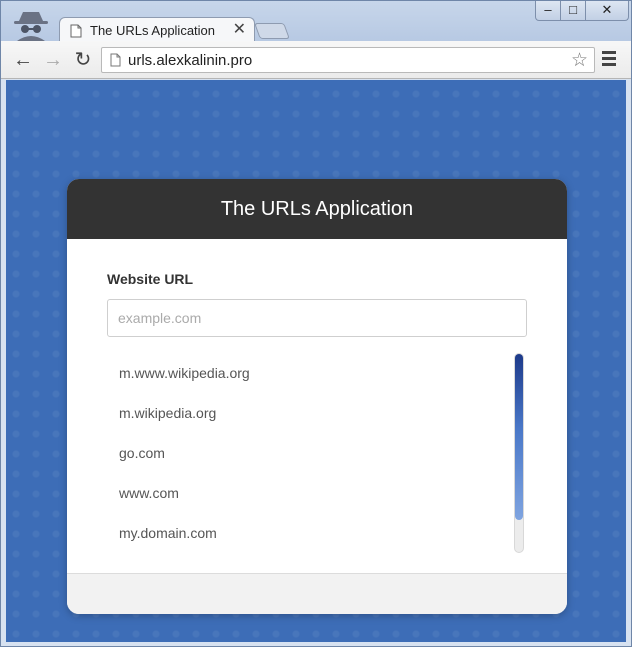 Image resolution: width=632 pixels, height=647 pixels. I want to click on card-footer, so click(317, 593).